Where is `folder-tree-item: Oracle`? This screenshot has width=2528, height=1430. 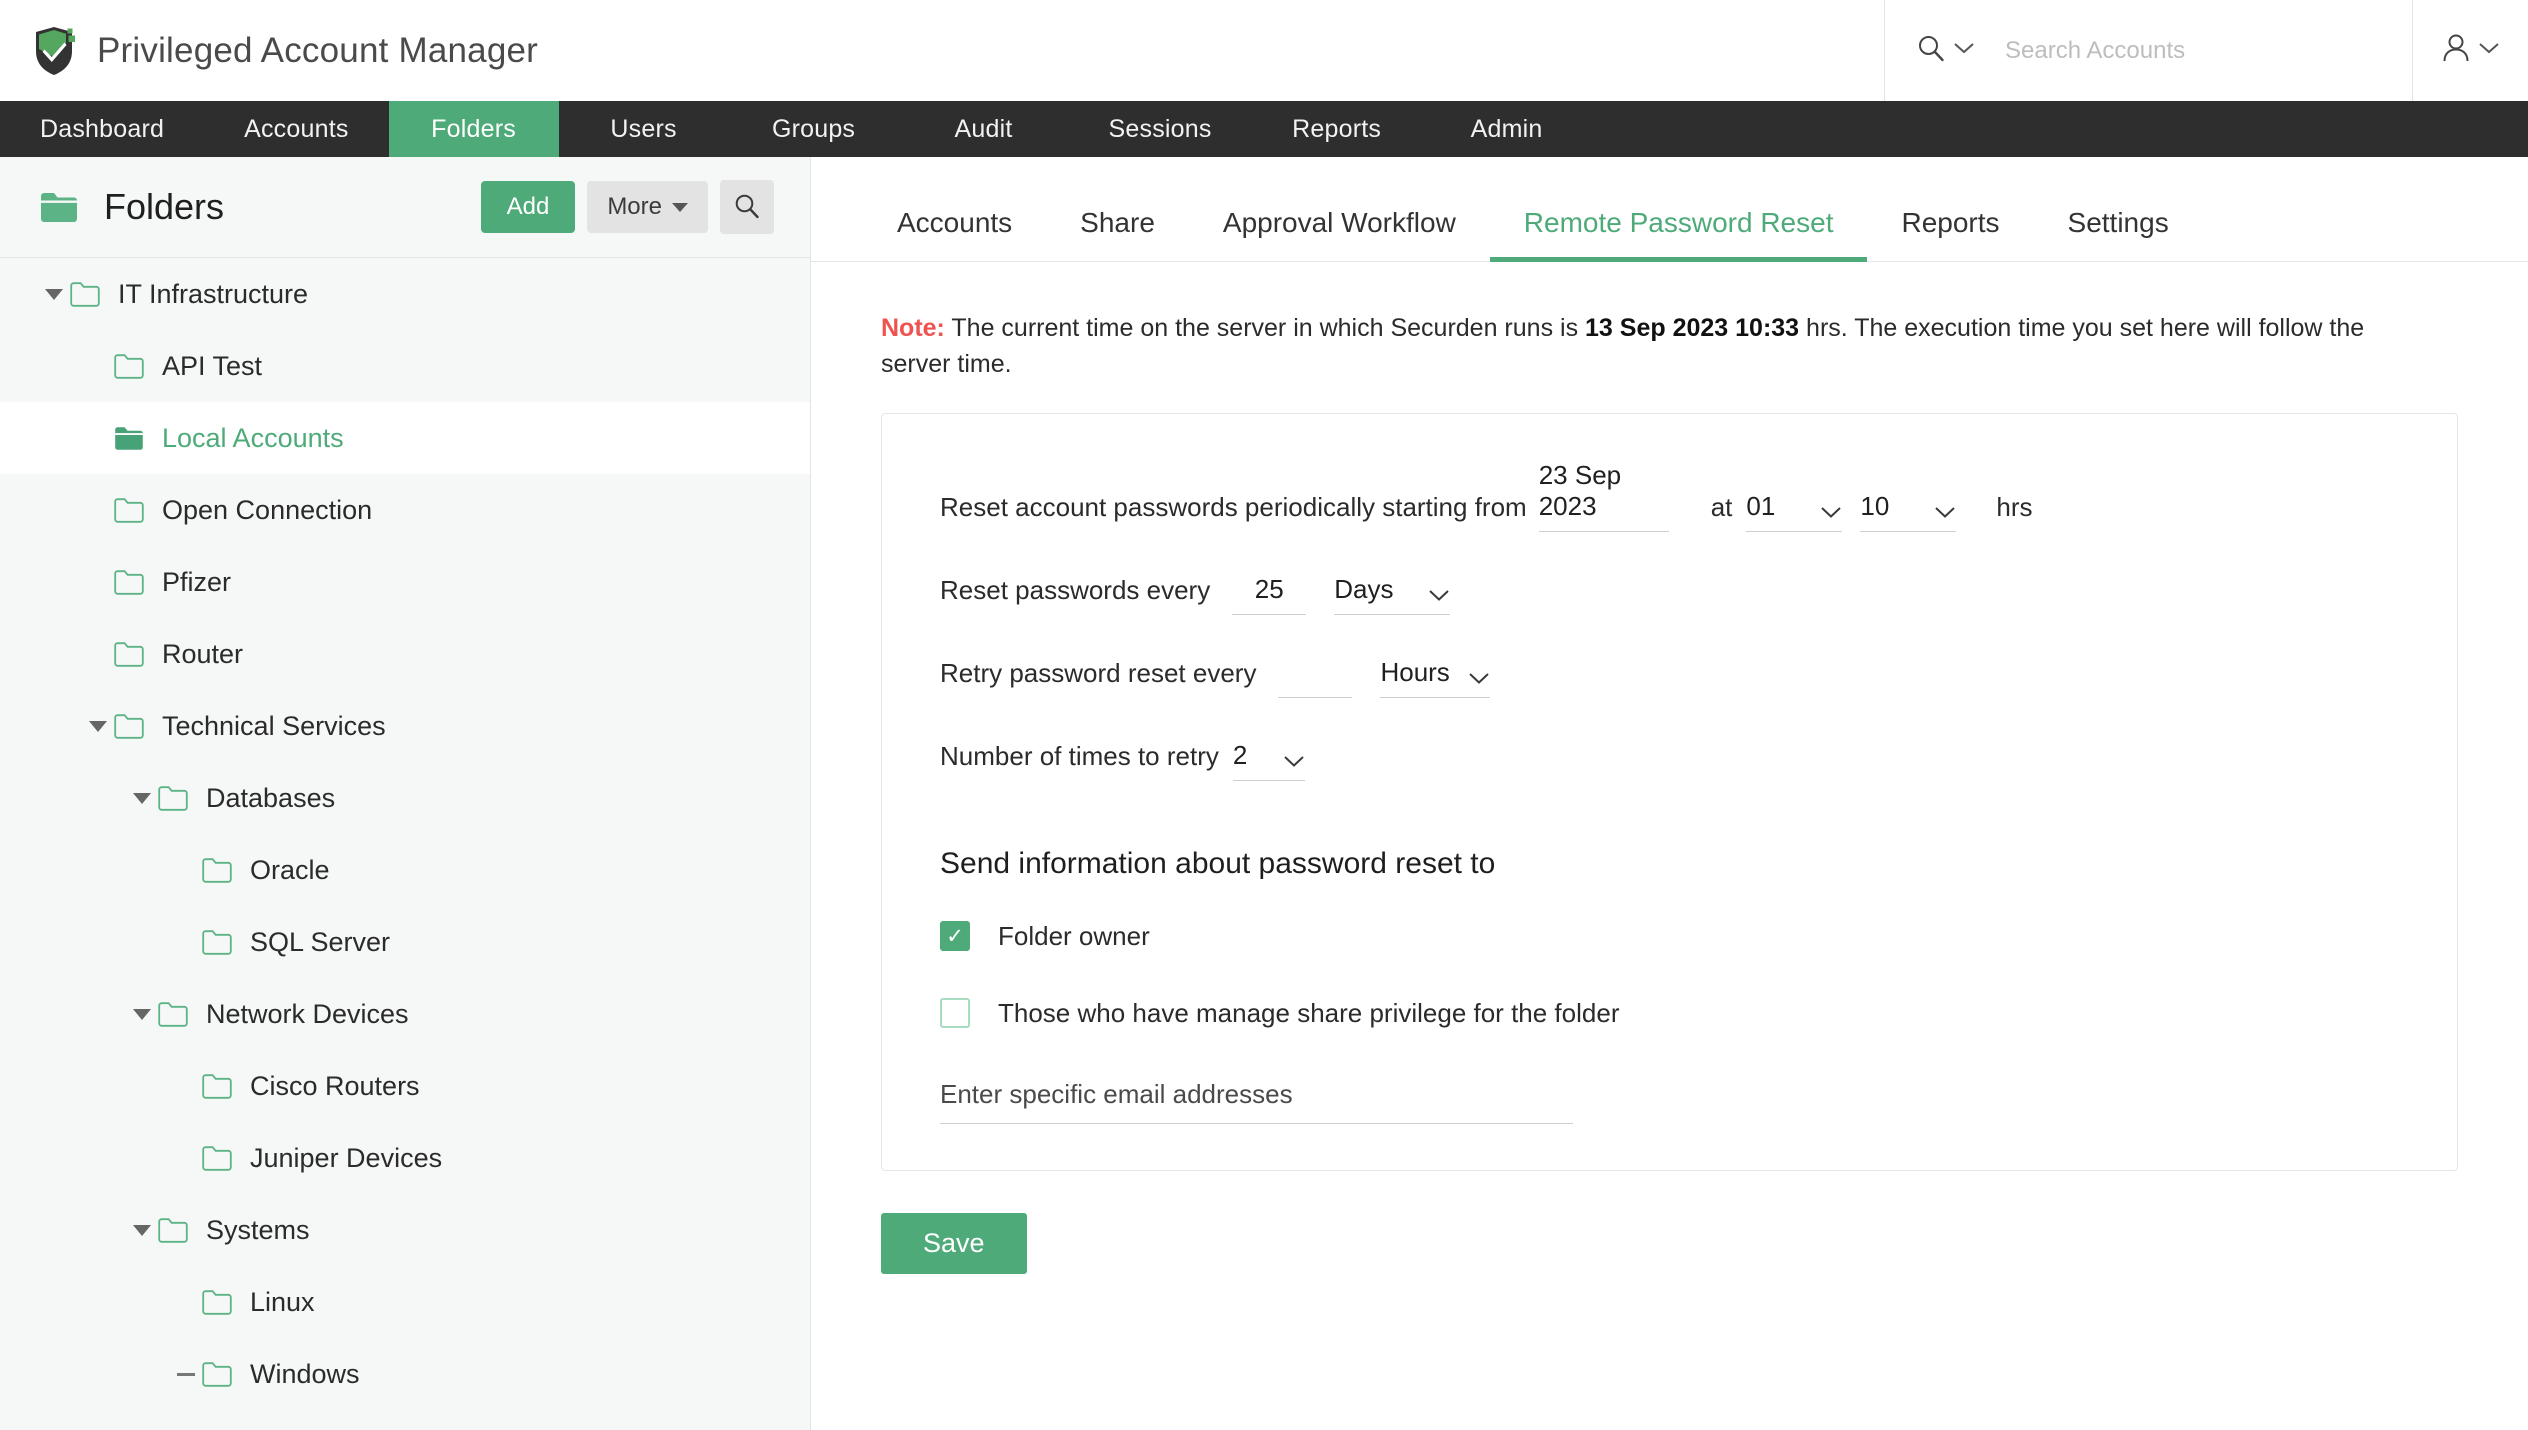 folder-tree-item: Oracle is located at coordinates (405, 870).